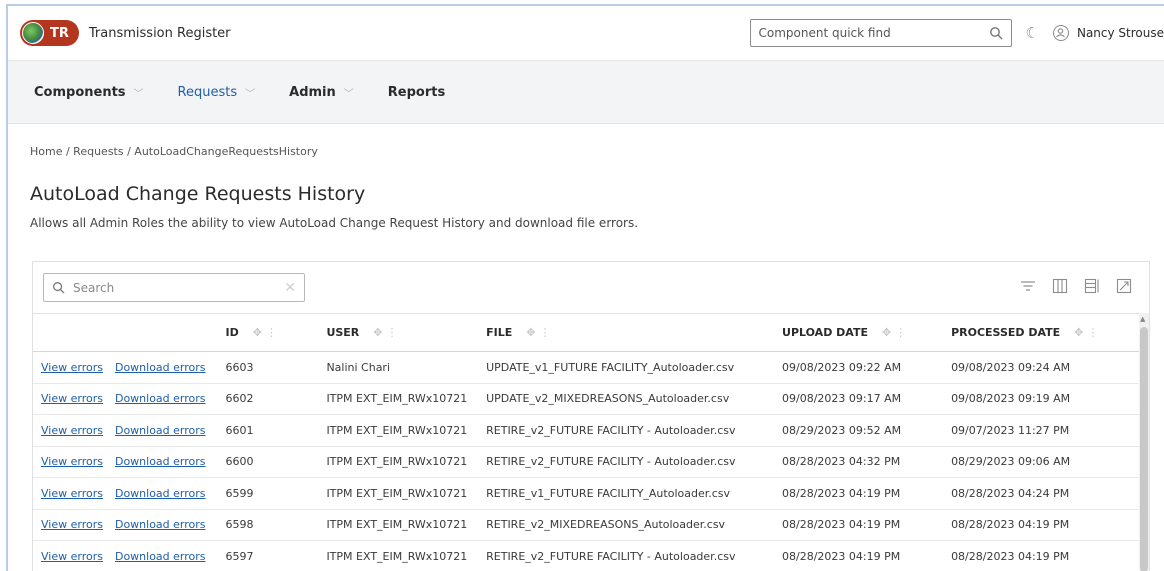 The height and width of the screenshot is (571, 1164). I want to click on page-title: AutoLoad Change Requests History, so click(198, 194).